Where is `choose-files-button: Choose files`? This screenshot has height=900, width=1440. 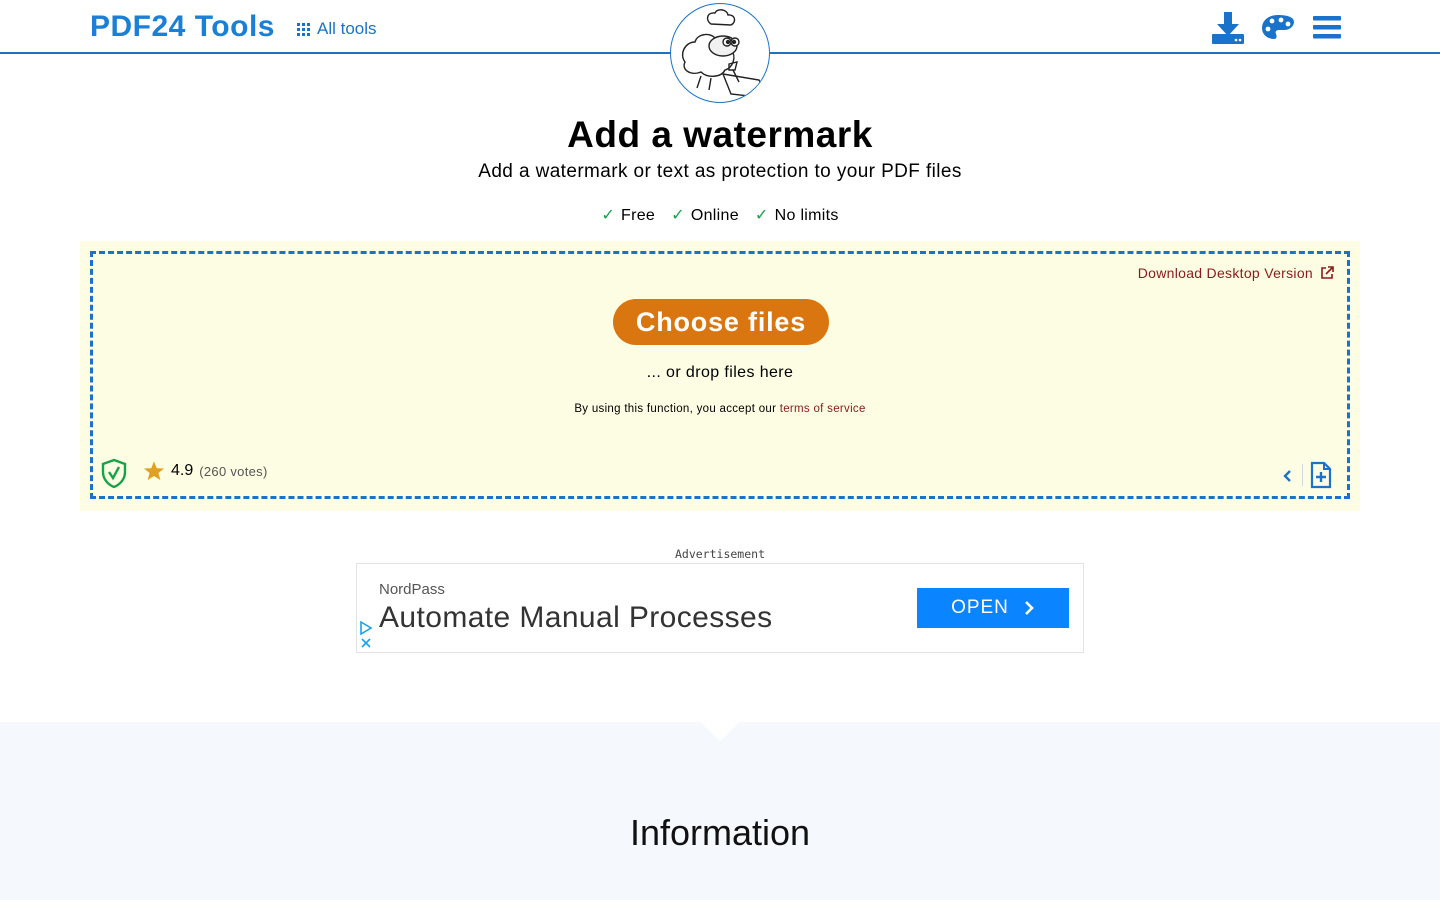
choose-files-button: Choose files is located at coordinates (721, 322).